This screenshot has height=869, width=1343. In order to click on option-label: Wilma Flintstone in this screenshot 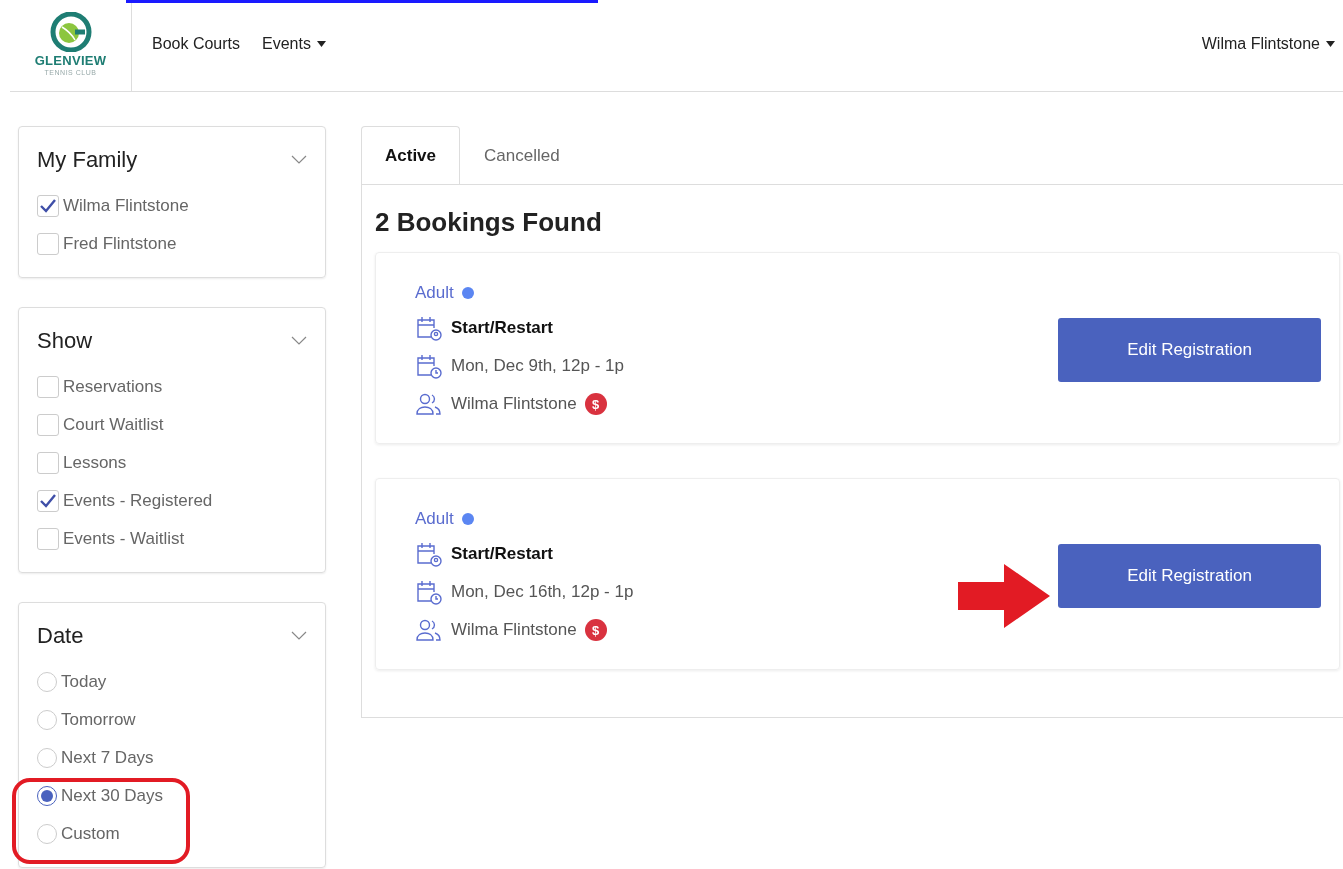, I will do `click(126, 206)`.